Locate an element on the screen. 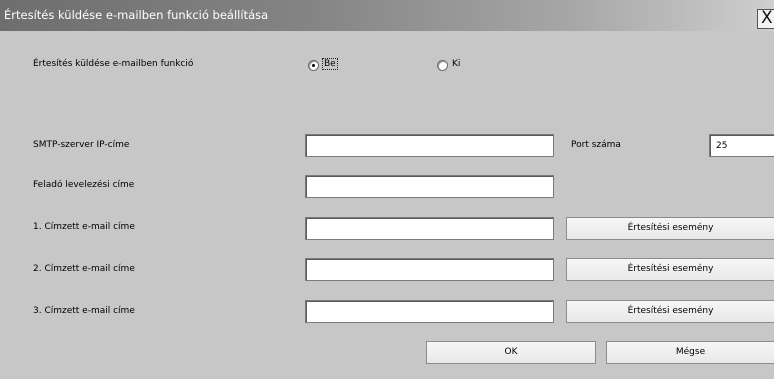 This screenshot has height=379, width=774. port-input is located at coordinates (741, 145).